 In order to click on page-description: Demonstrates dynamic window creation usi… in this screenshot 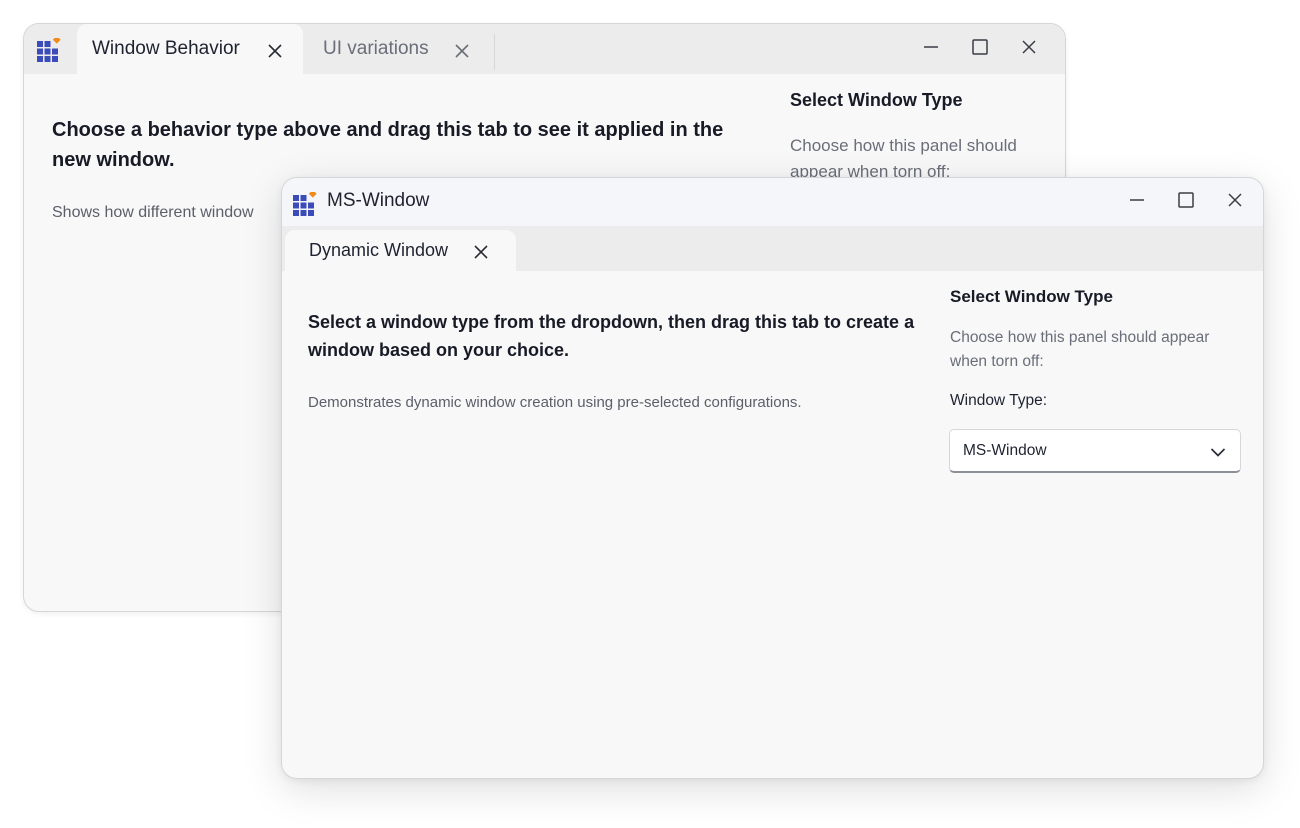, I will do `click(555, 402)`.